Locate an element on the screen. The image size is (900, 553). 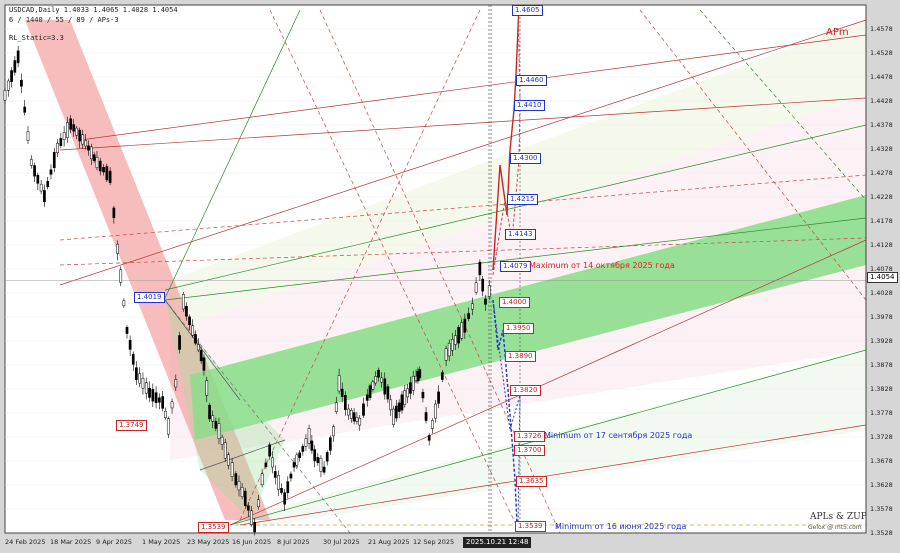
min-jun-note: Minimum от 16 июня 2025 года is located at coordinates (621, 526).